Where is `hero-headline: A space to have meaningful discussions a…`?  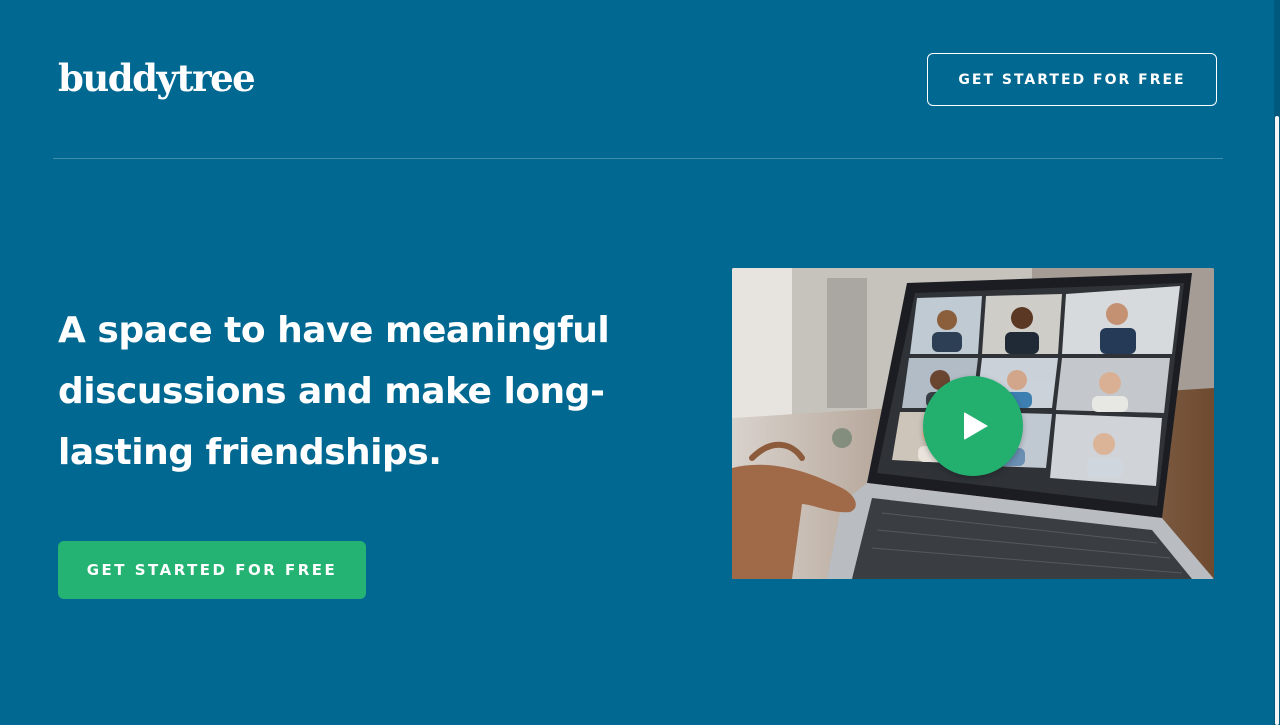 hero-headline: A space to have meaningful discussions a… is located at coordinates (334, 391).